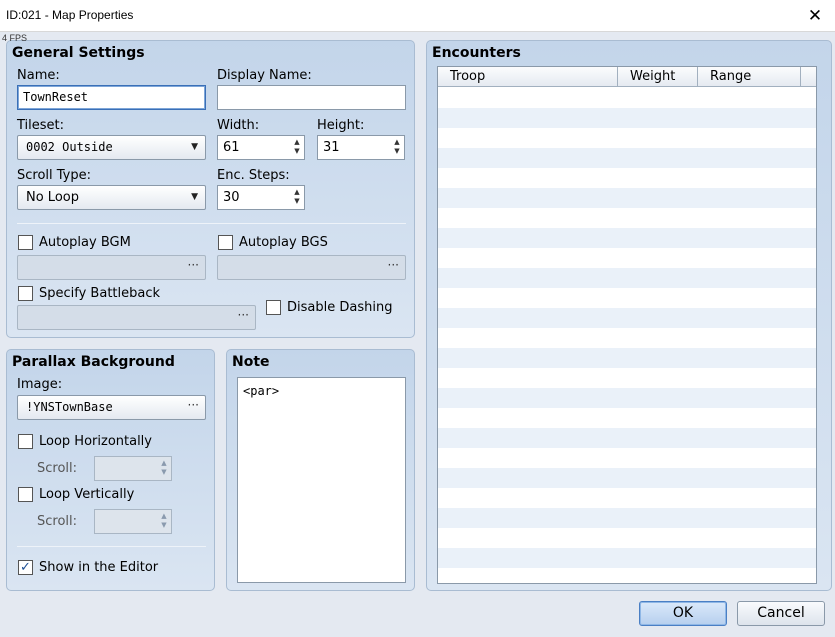  What do you see at coordinates (111, 197) in the screenshot?
I see `scroll-type-select: No Loop ▼` at bounding box center [111, 197].